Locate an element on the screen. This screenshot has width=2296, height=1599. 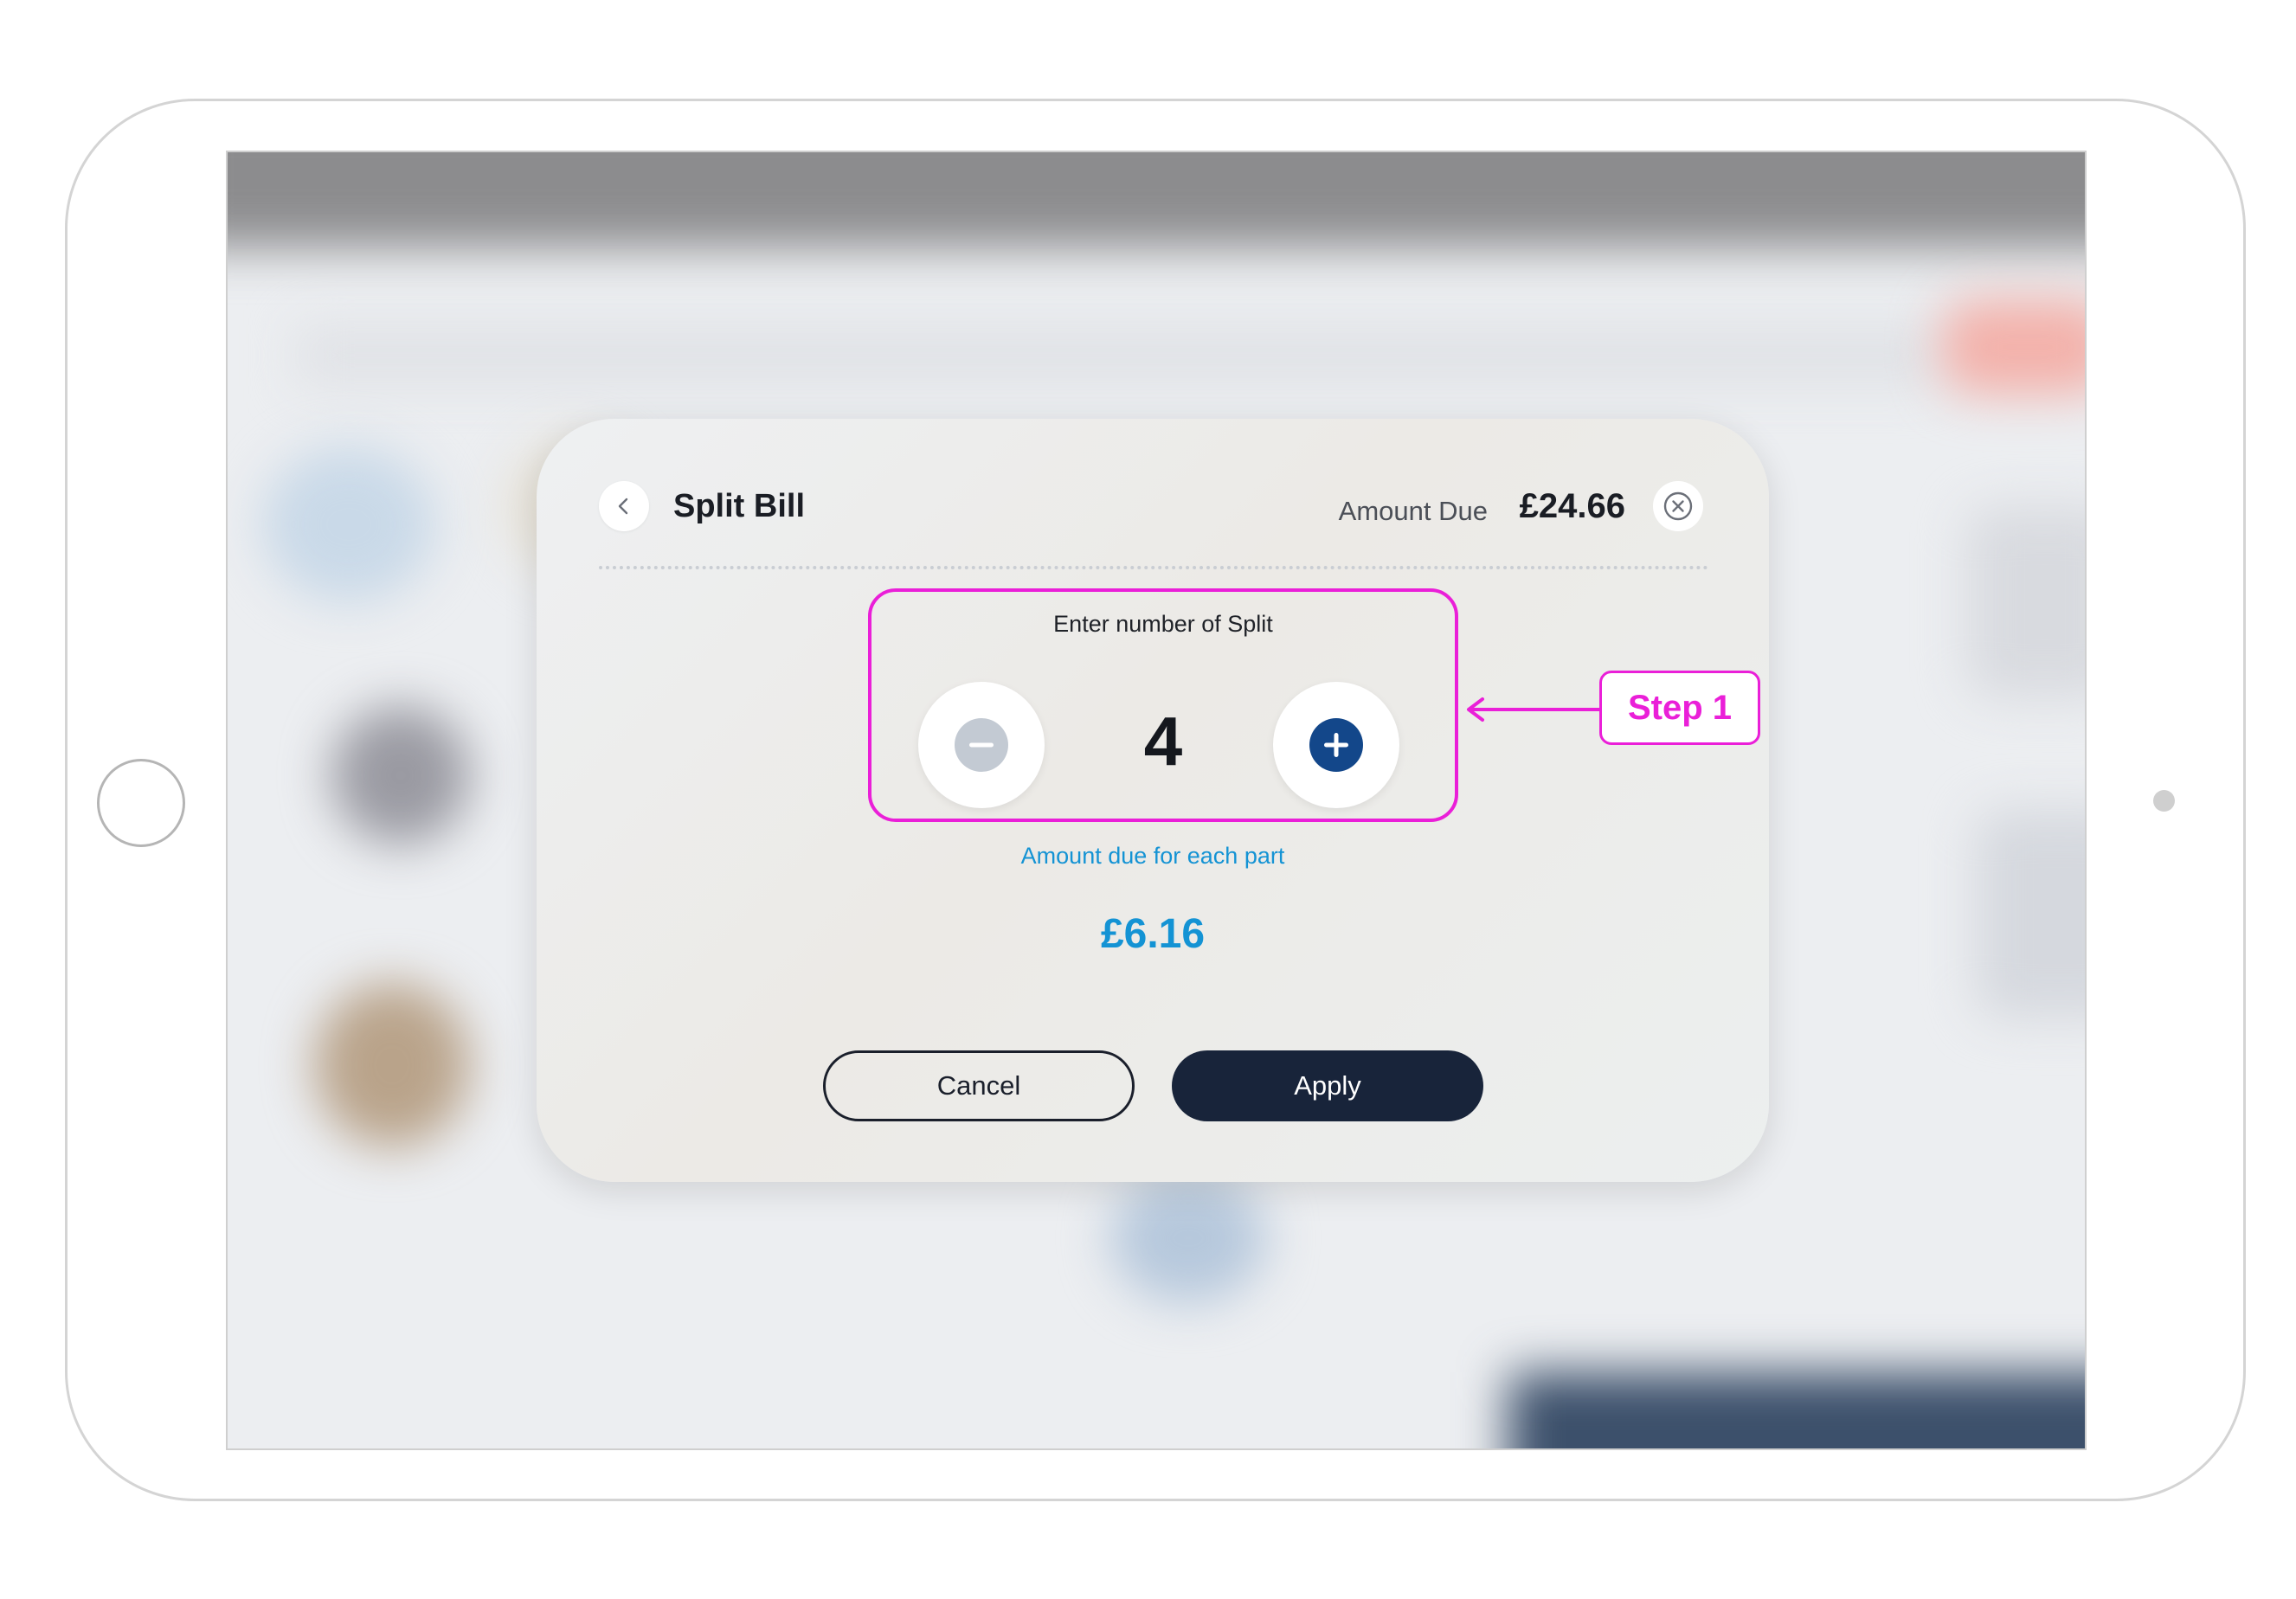
blurred-background-row is located at coordinates (1119, 355).